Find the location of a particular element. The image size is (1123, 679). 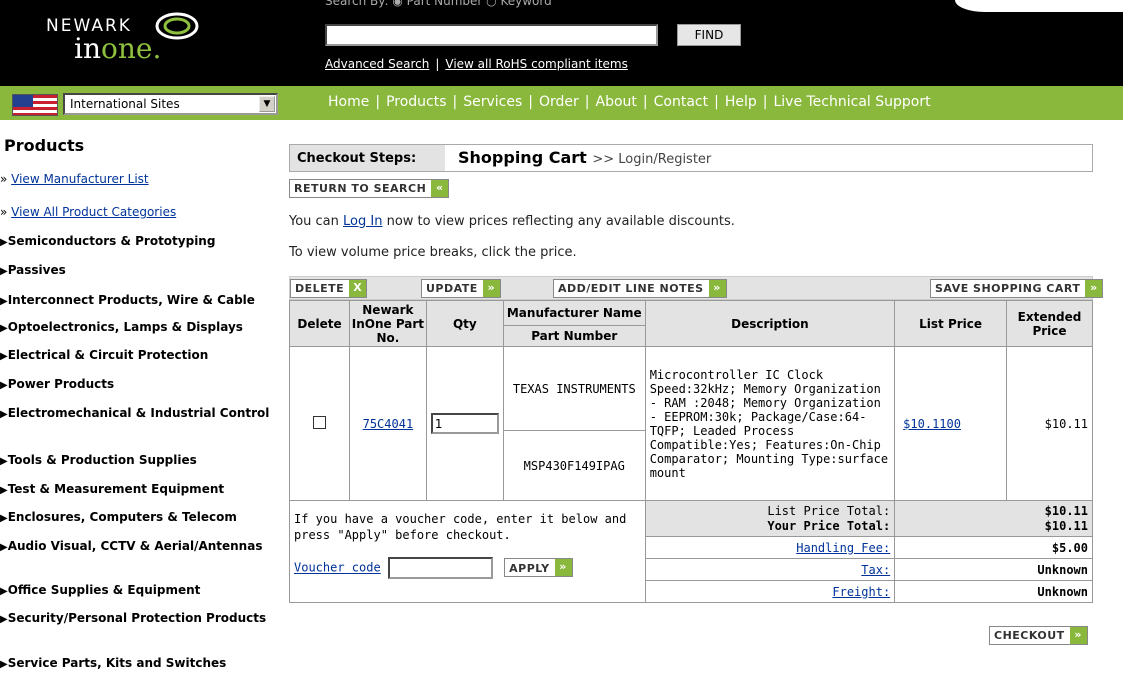

col-header-qty: Qty is located at coordinates (464, 323).